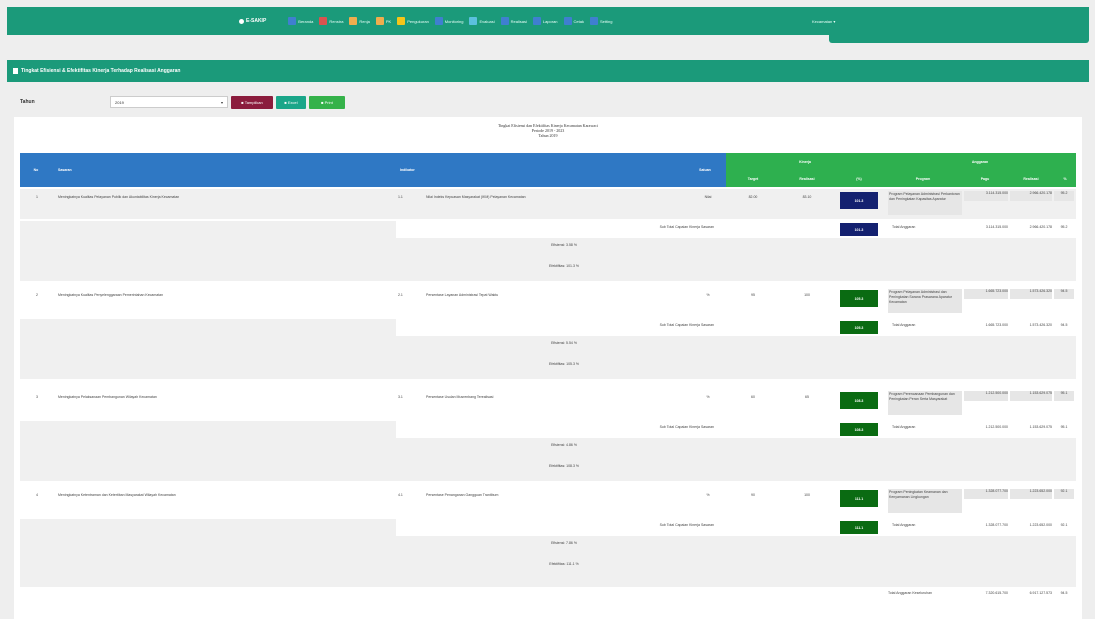 Image resolution: width=1095 pixels, height=619 pixels. Describe the element at coordinates (400, 295) in the screenshot. I see `row-kode: 2.1` at that location.